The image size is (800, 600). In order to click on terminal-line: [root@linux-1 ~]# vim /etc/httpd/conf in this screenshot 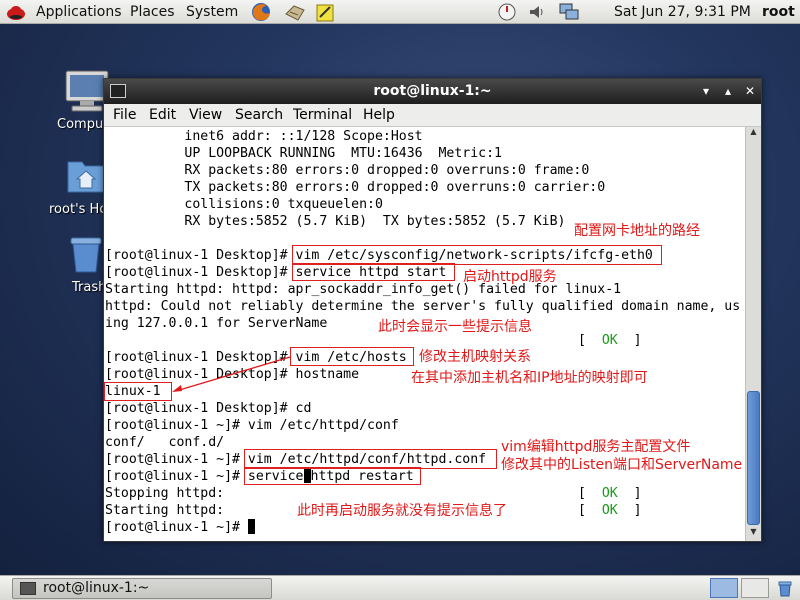, I will do `click(252, 425)`.